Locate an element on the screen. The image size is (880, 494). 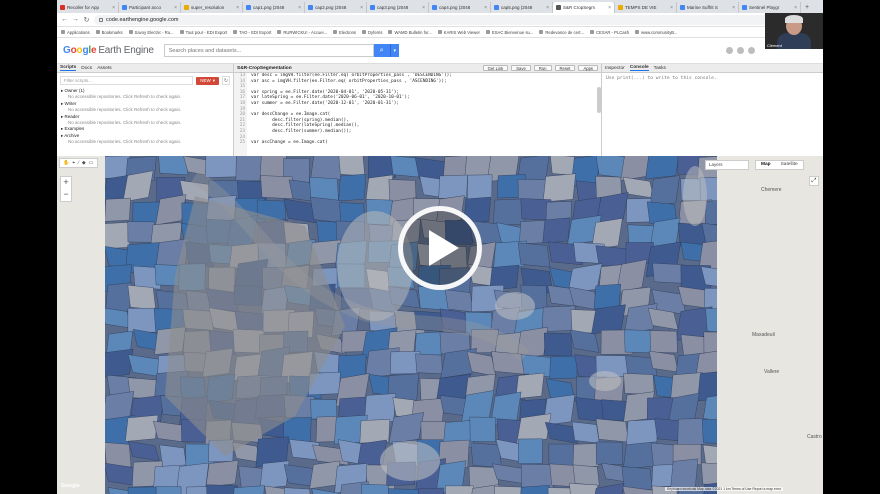
bookmark-item: Dyferris is located at coordinates (372, 32).